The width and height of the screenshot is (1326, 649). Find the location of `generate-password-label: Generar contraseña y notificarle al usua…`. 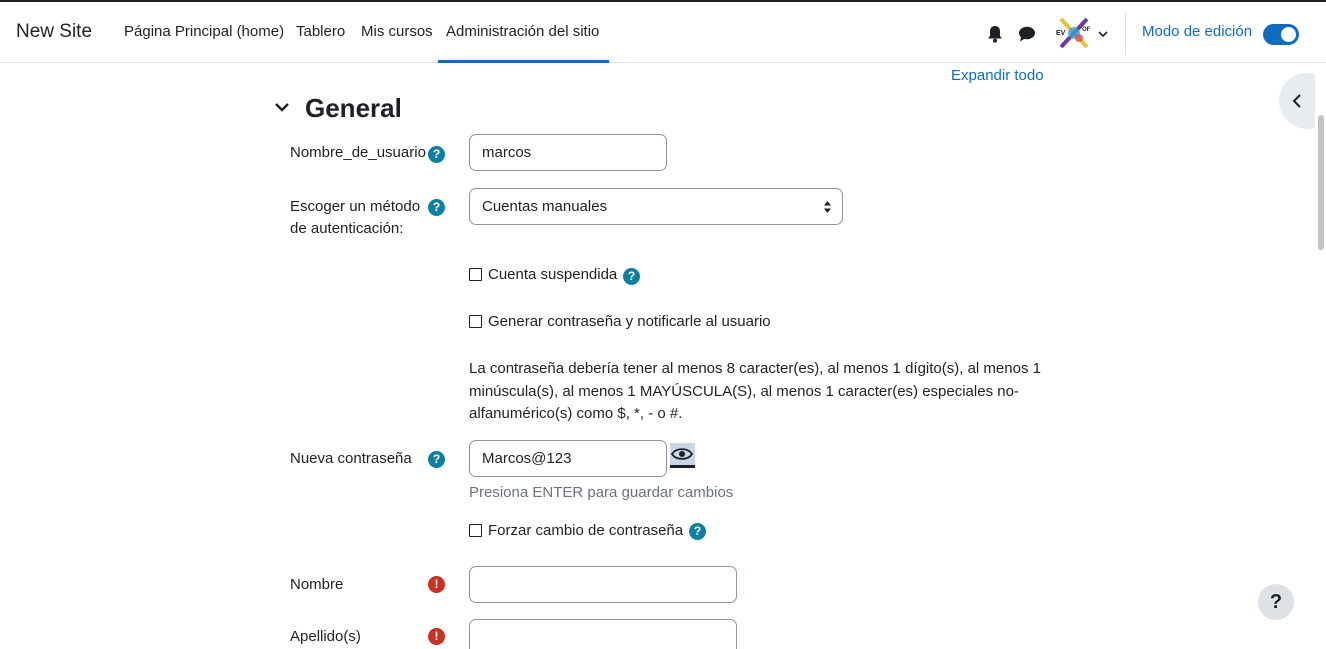

generate-password-label: Generar contraseña y notificarle al usua… is located at coordinates (629, 321).